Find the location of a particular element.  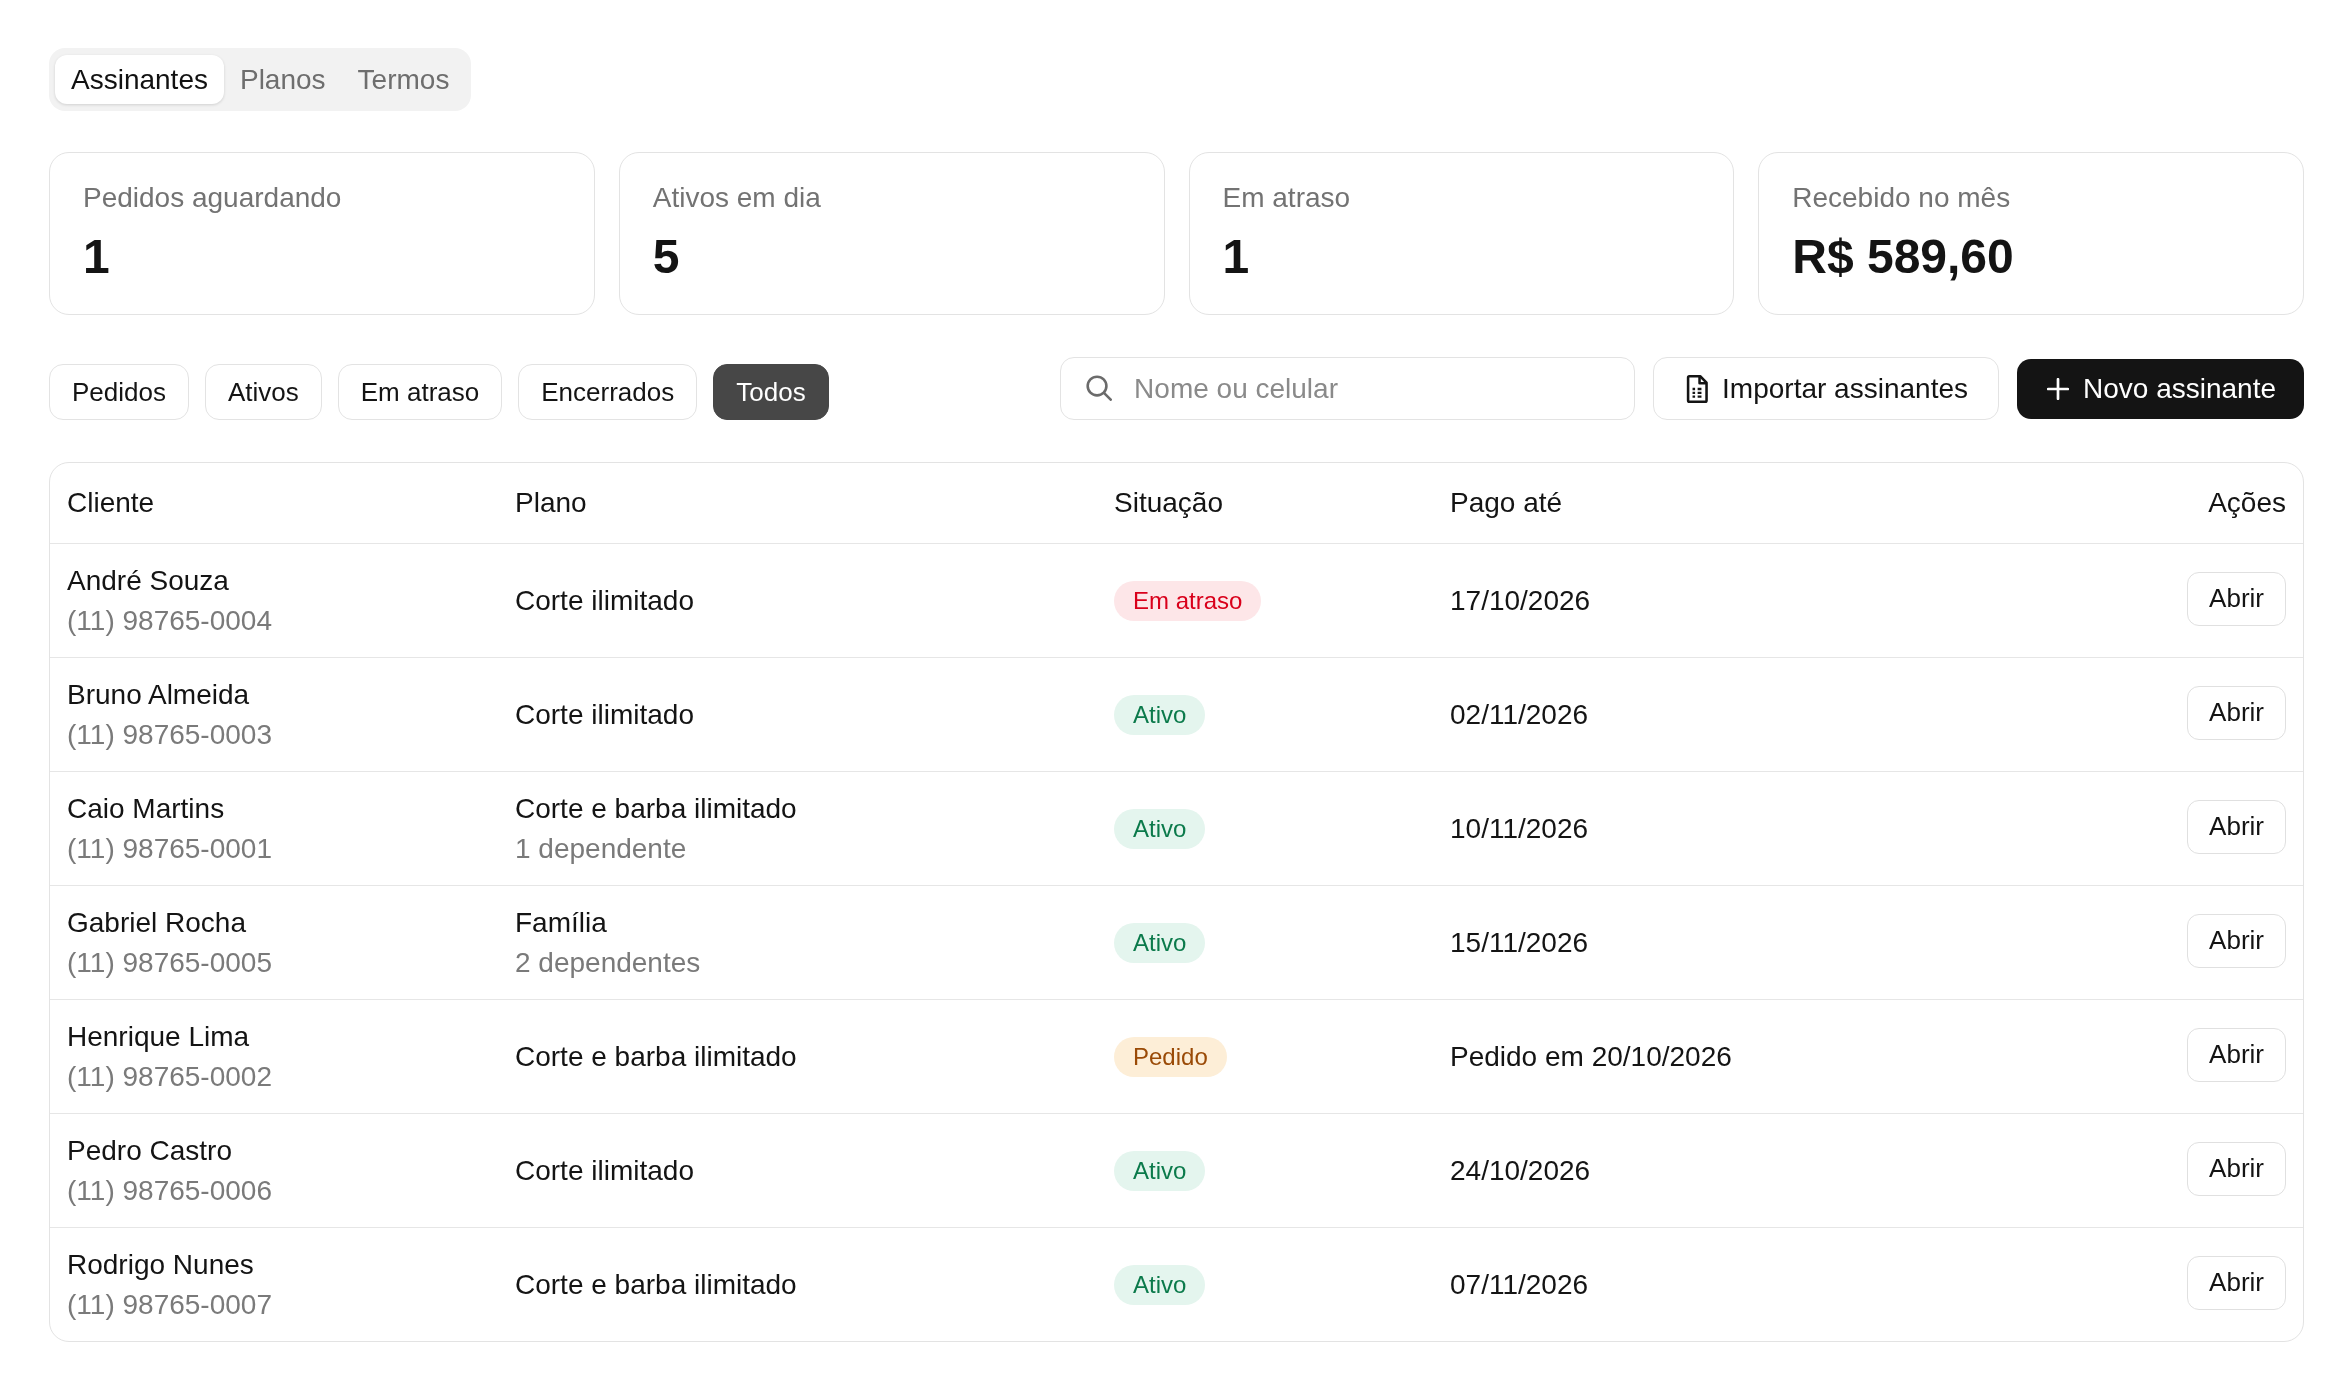

column-header: Plano is located at coordinates (551, 503).